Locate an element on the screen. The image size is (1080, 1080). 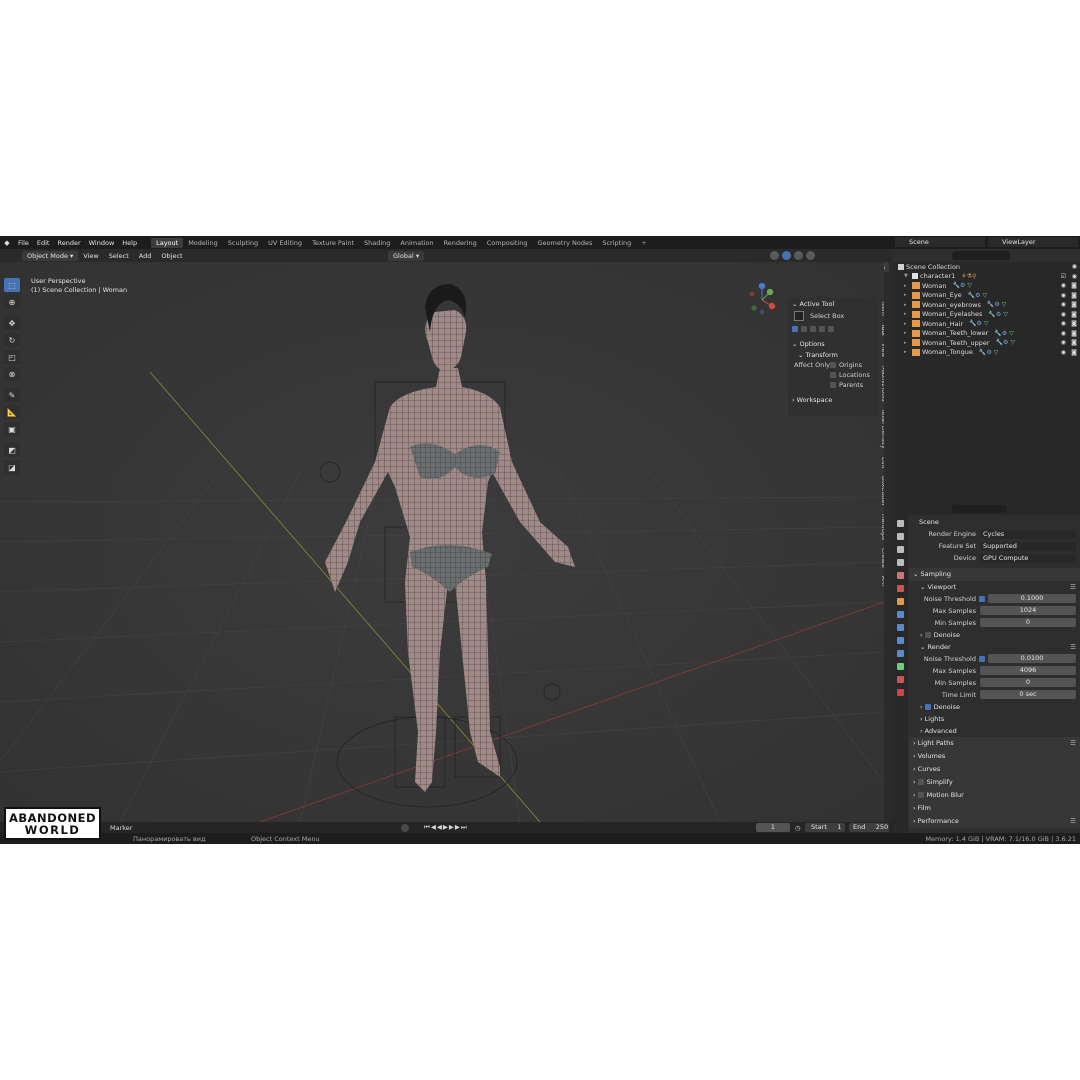
sidebar-tab-maxivztools: MaxivzTools is located at coordinates (882, 384).